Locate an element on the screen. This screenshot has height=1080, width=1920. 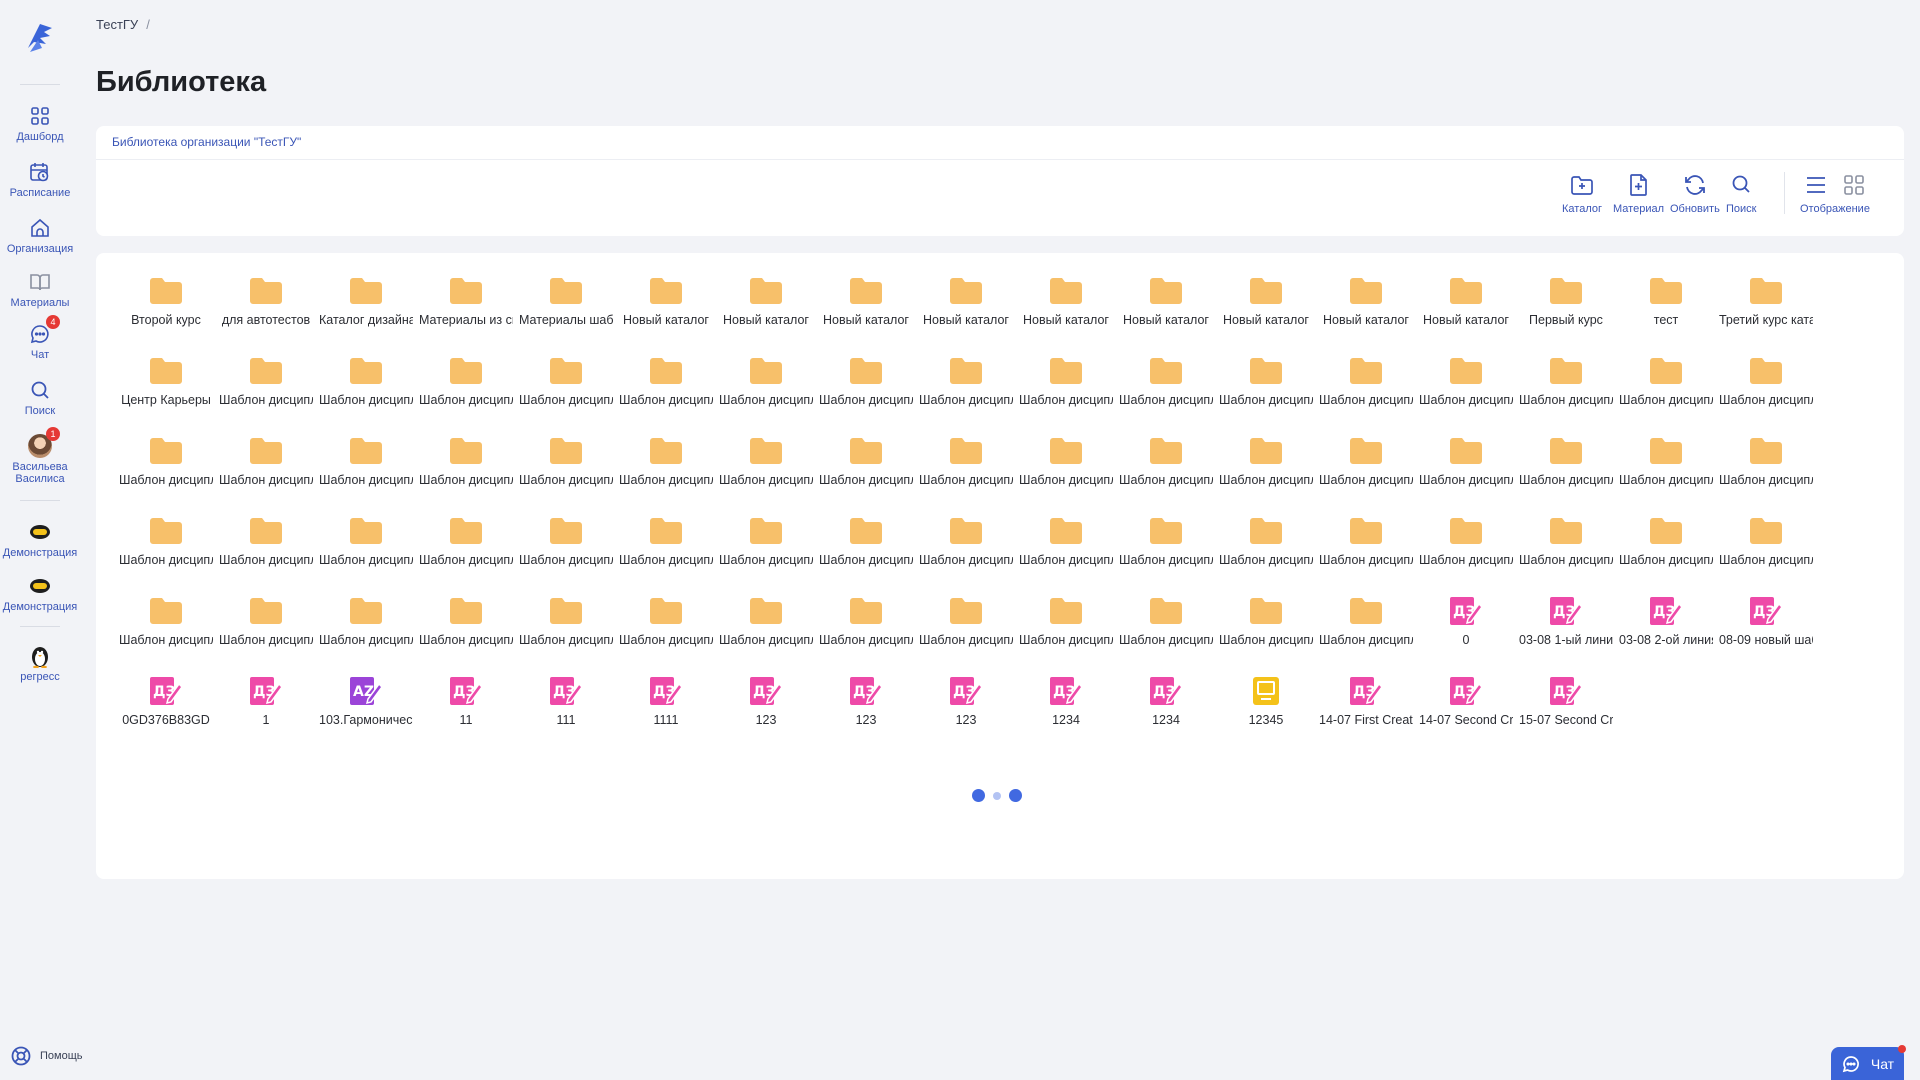
catalog-tile: Второй курс is located at coordinates (166, 311).